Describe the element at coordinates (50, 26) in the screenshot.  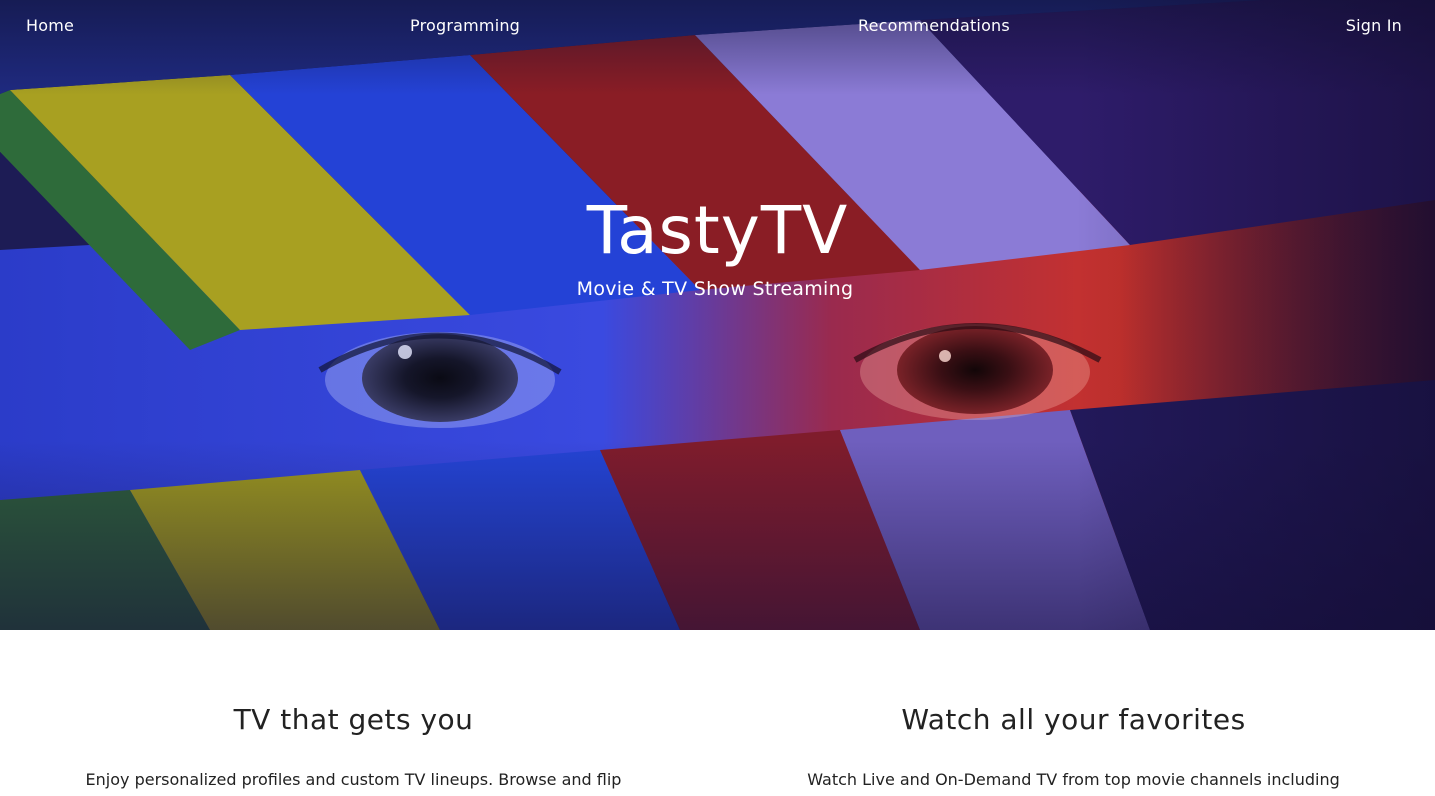
I see `nav-link-home: Home` at that location.